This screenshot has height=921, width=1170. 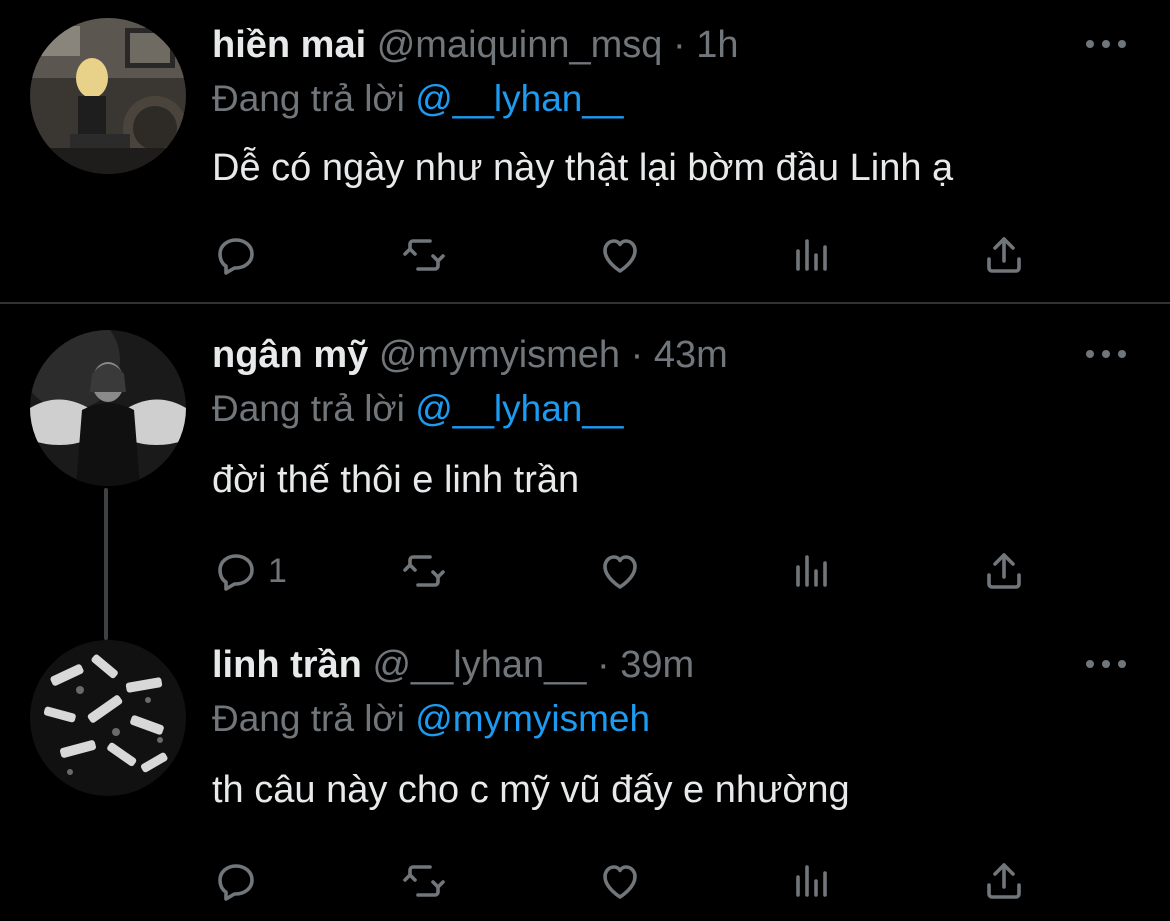 What do you see at coordinates (479, 665) in the screenshot?
I see `user-handle: @__lyhan__` at bounding box center [479, 665].